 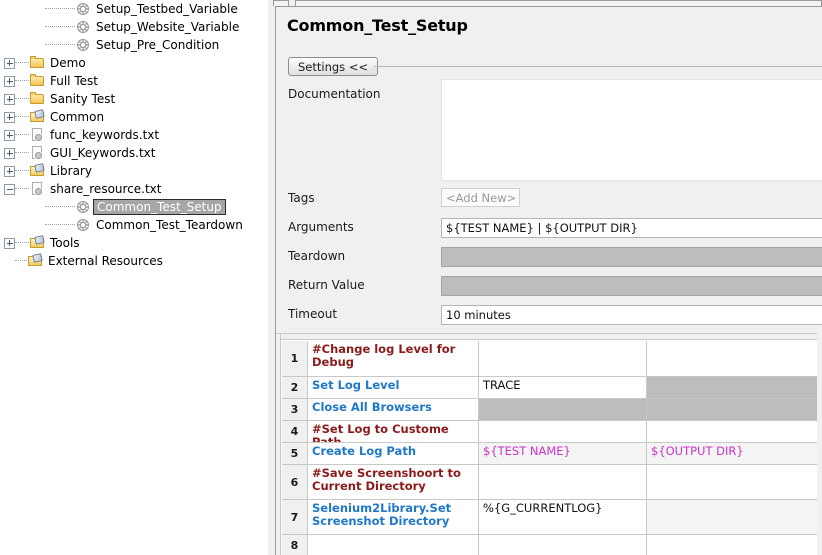 What do you see at coordinates (563, 453) in the screenshot?
I see `grid-cell: ${TEST NAME}` at bounding box center [563, 453].